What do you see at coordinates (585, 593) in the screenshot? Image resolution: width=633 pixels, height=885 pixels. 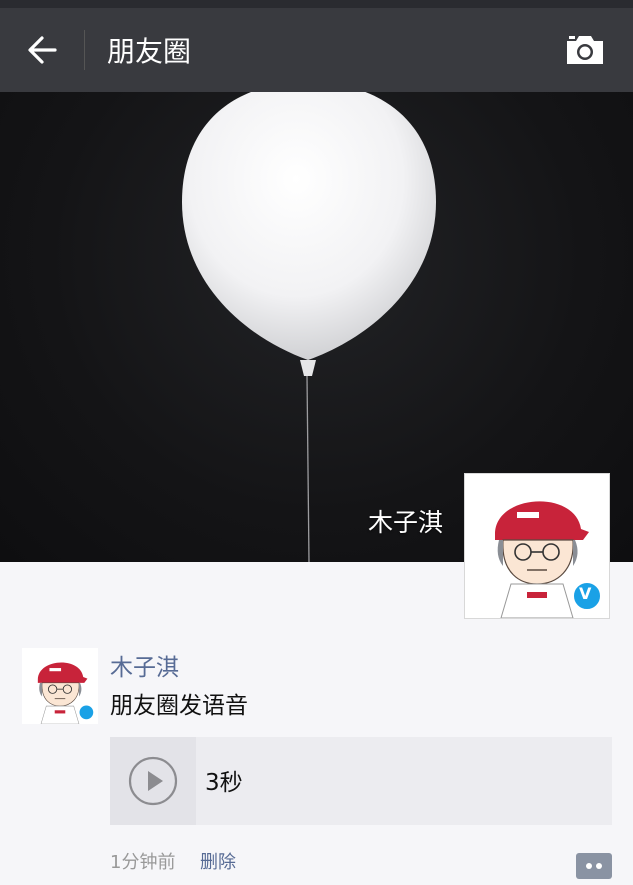 I see `verified-badge: V` at bounding box center [585, 593].